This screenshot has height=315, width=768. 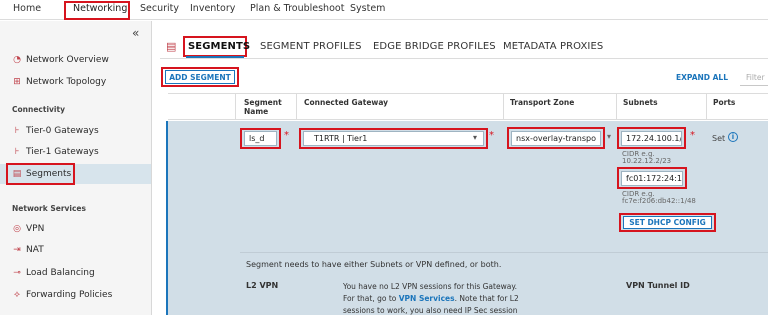 What do you see at coordinates (75, 250) in the screenshot?
I see `sidebar-item-nat: ⇥ NAT` at bounding box center [75, 250].